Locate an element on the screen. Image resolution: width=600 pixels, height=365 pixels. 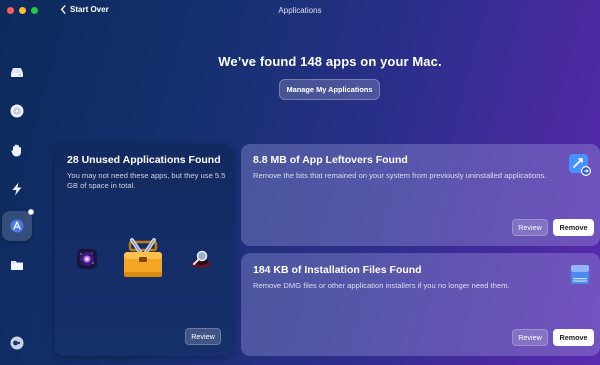
unused-apps-title: 28 Unused Applications Found is located at coordinates (144, 160).